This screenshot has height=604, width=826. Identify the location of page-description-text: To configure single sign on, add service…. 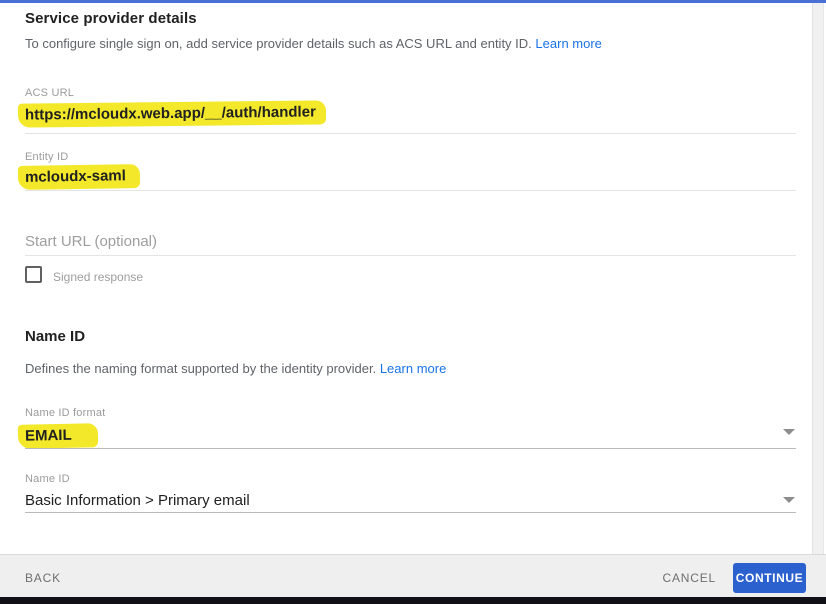
(278, 43).